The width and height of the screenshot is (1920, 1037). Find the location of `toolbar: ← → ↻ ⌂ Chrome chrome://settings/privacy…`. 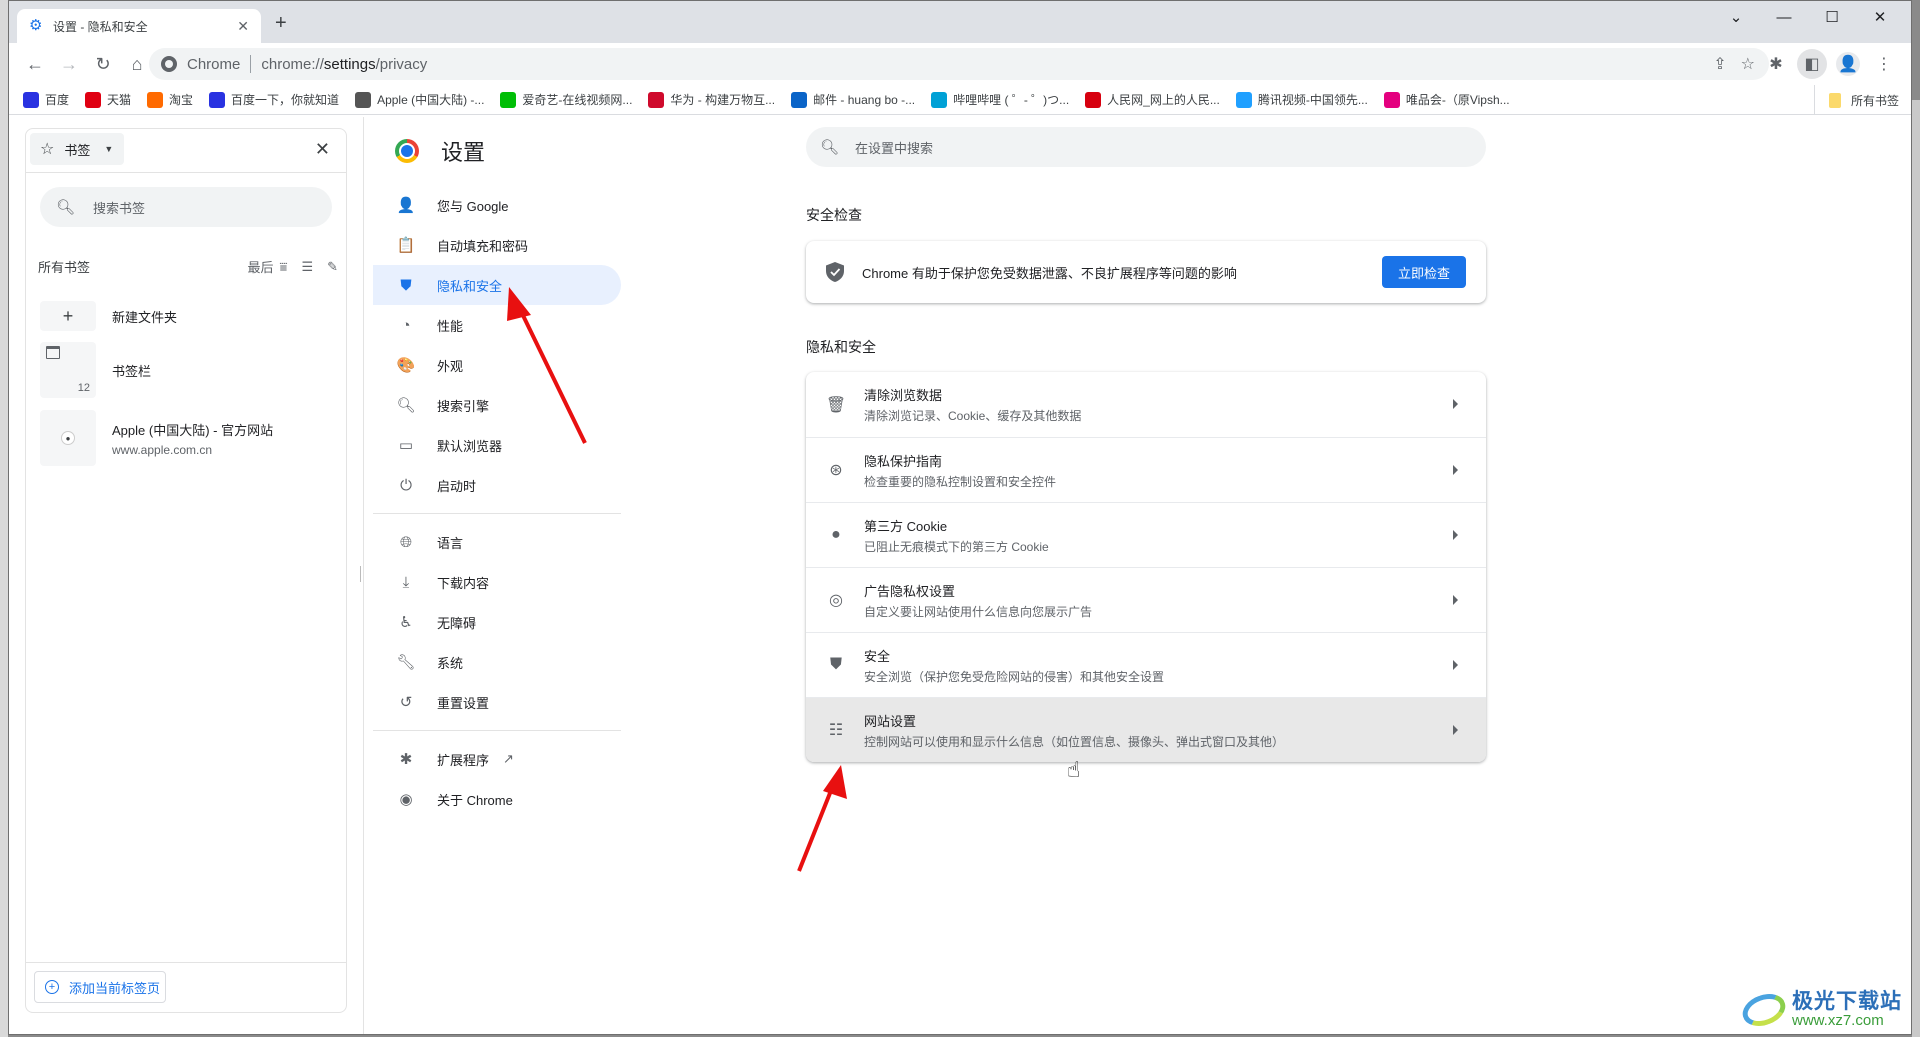

toolbar: ← → ↻ ⌂ Chrome chrome://settings/privacy… is located at coordinates (960, 64).